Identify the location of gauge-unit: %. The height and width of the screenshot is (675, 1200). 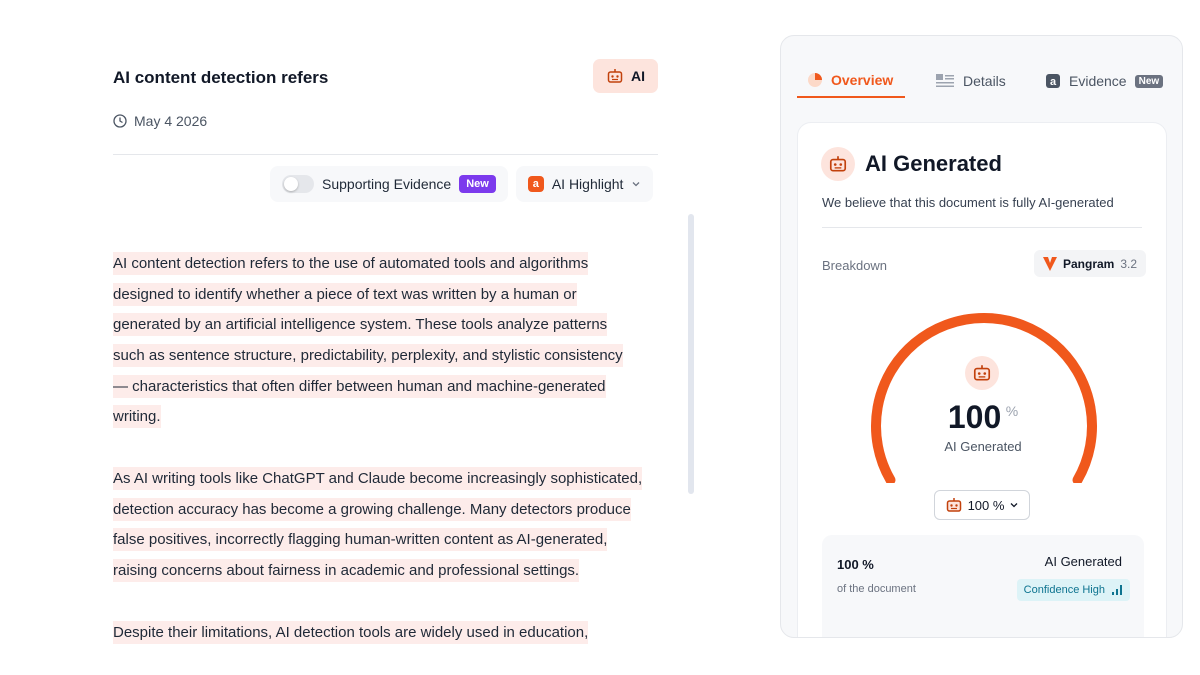
(1012, 411).